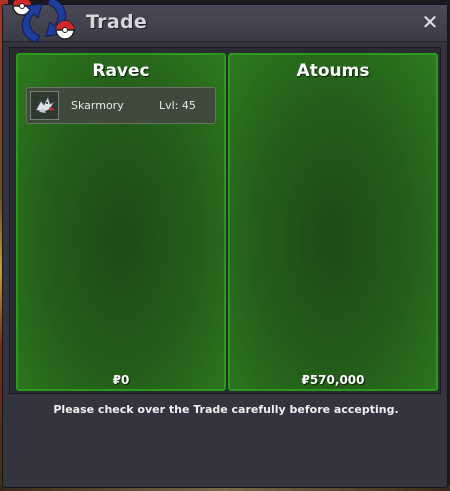 Image resolution: width=450 pixels, height=491 pixels. What do you see at coordinates (45, 23) in the screenshot?
I see `trade-arrows-pokeball-icon` at bounding box center [45, 23].